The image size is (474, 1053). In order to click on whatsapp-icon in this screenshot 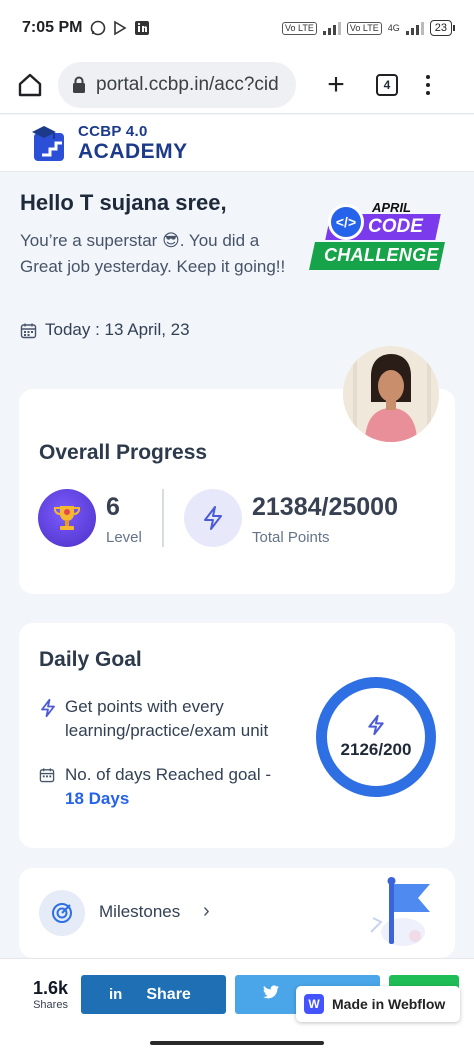, I will do `click(98, 28)`.